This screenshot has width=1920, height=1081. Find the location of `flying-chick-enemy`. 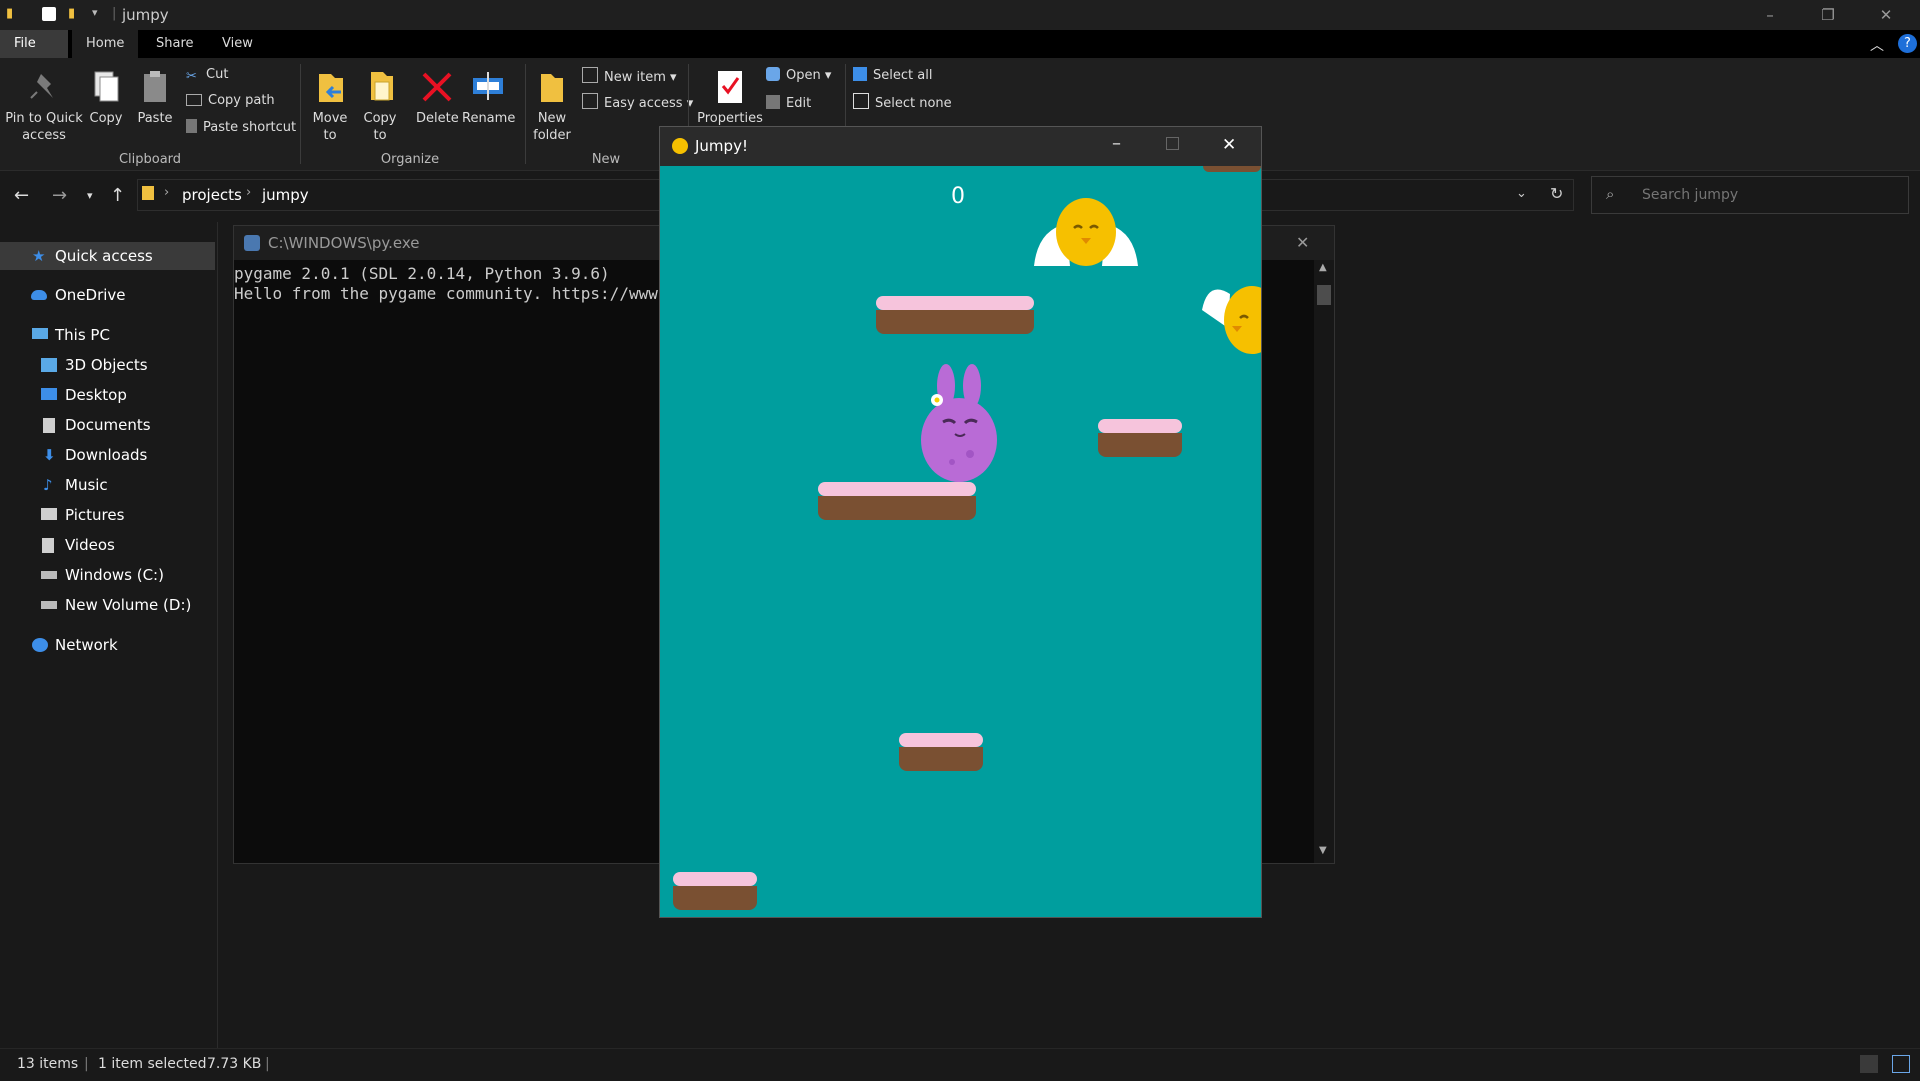

flying-chick-enemy is located at coordinates (1231, 320).